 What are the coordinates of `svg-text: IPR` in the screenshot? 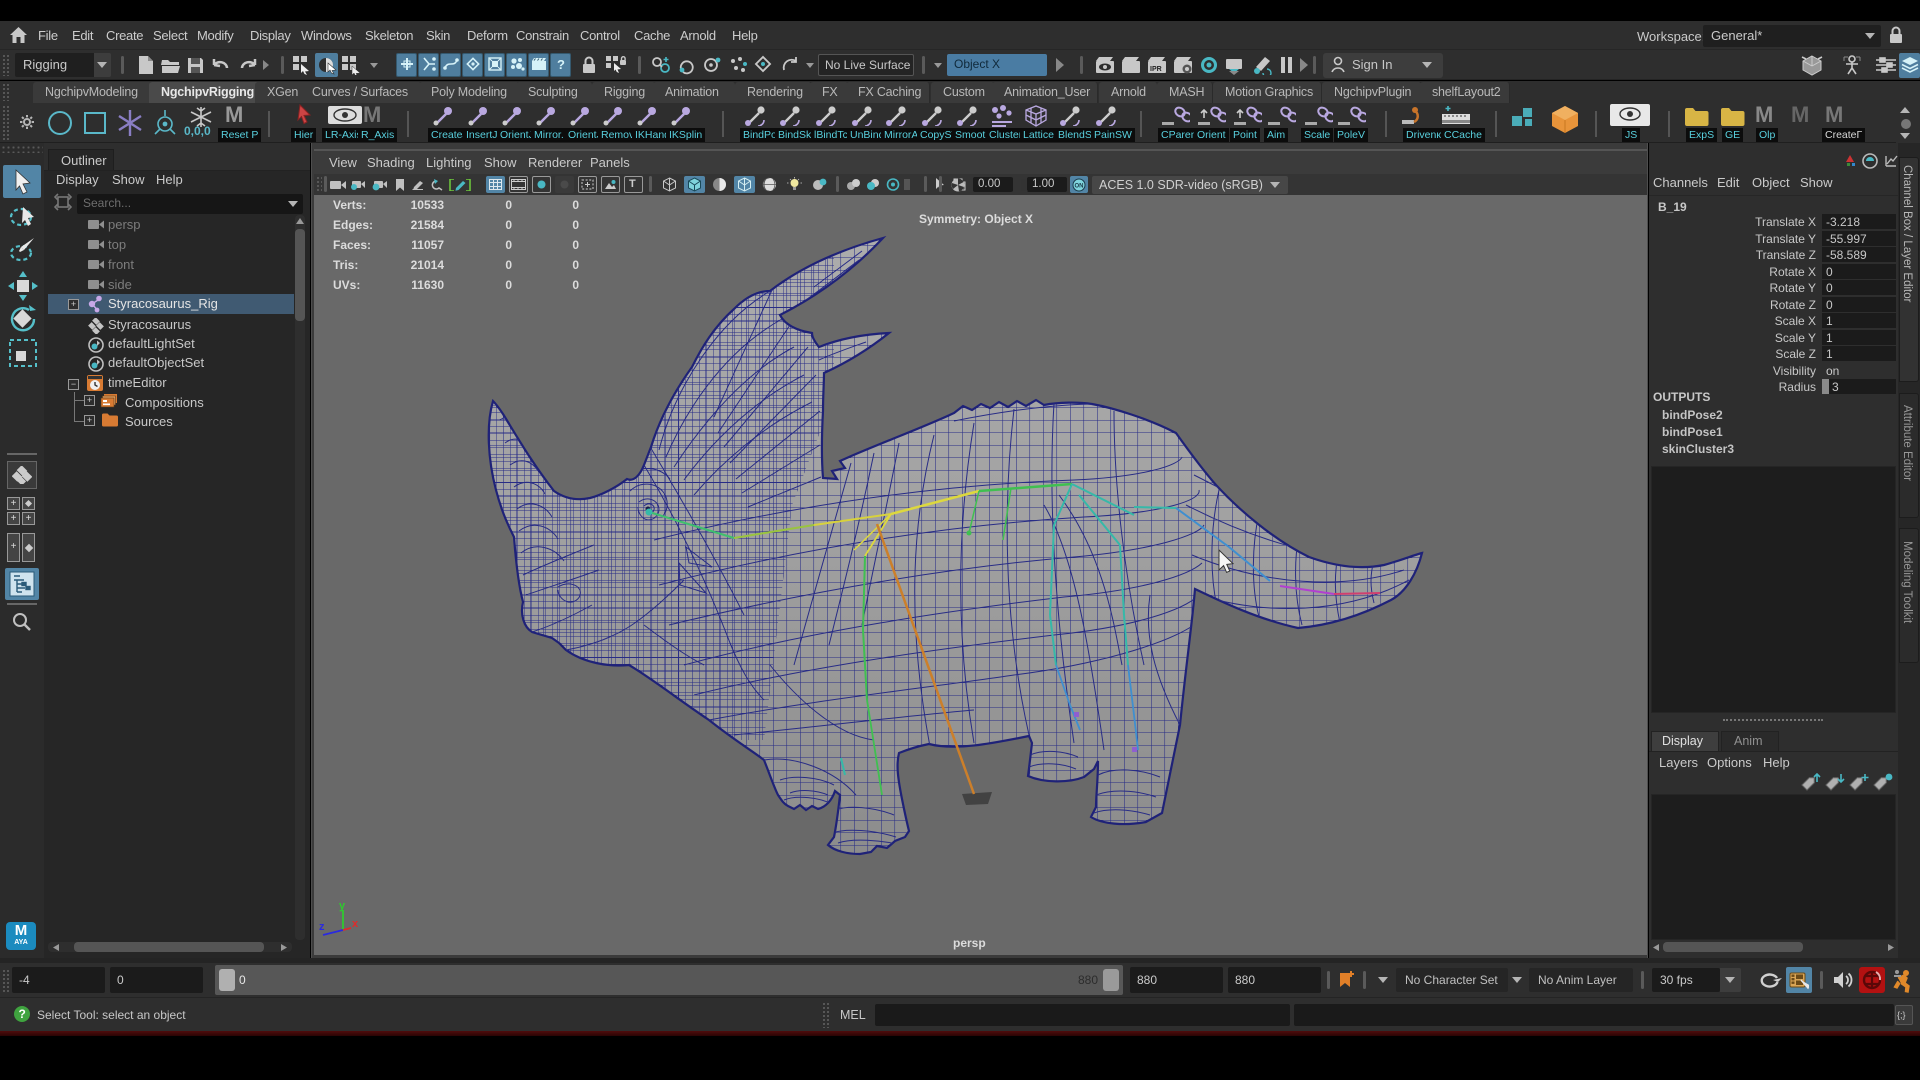 It's located at (1156, 69).